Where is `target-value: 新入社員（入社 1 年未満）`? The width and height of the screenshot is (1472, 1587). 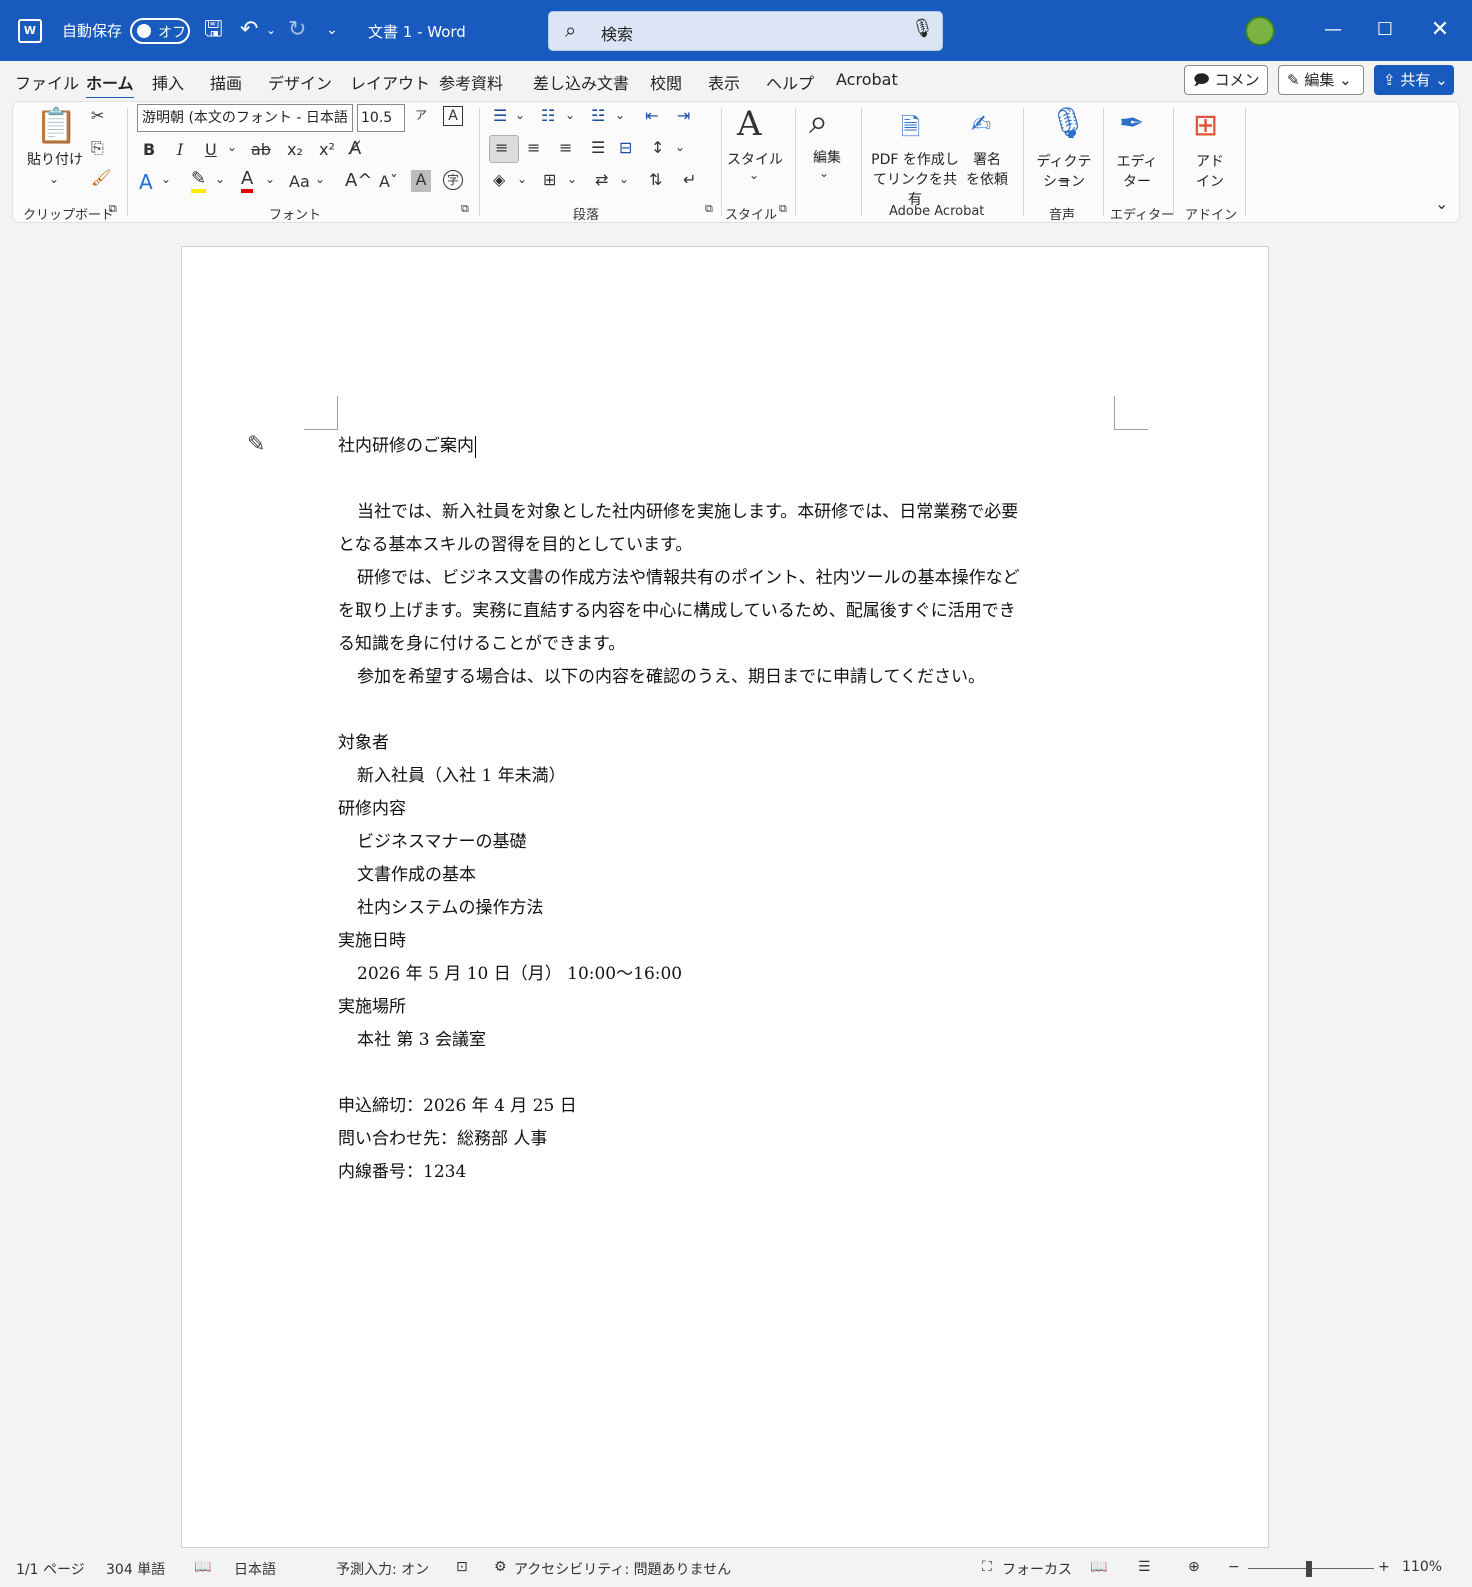 target-value: 新入社員（入社 1 年未満） is located at coordinates (461, 776).